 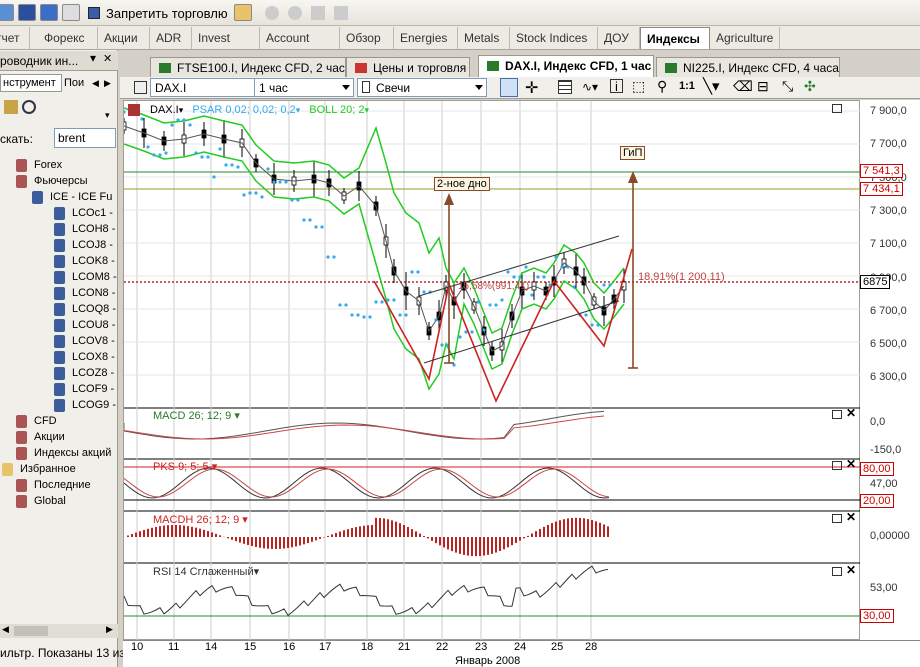 I want to click on line-tool-icon: ╲▾, so click(x=711, y=86).